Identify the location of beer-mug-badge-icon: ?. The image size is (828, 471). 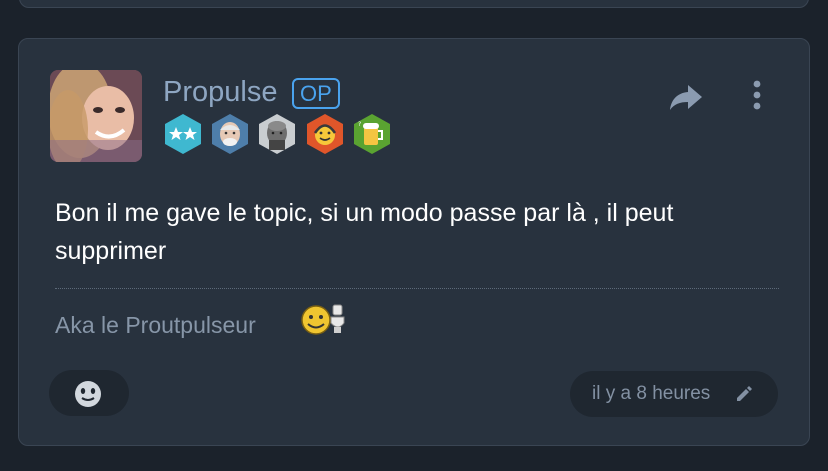
(372, 134).